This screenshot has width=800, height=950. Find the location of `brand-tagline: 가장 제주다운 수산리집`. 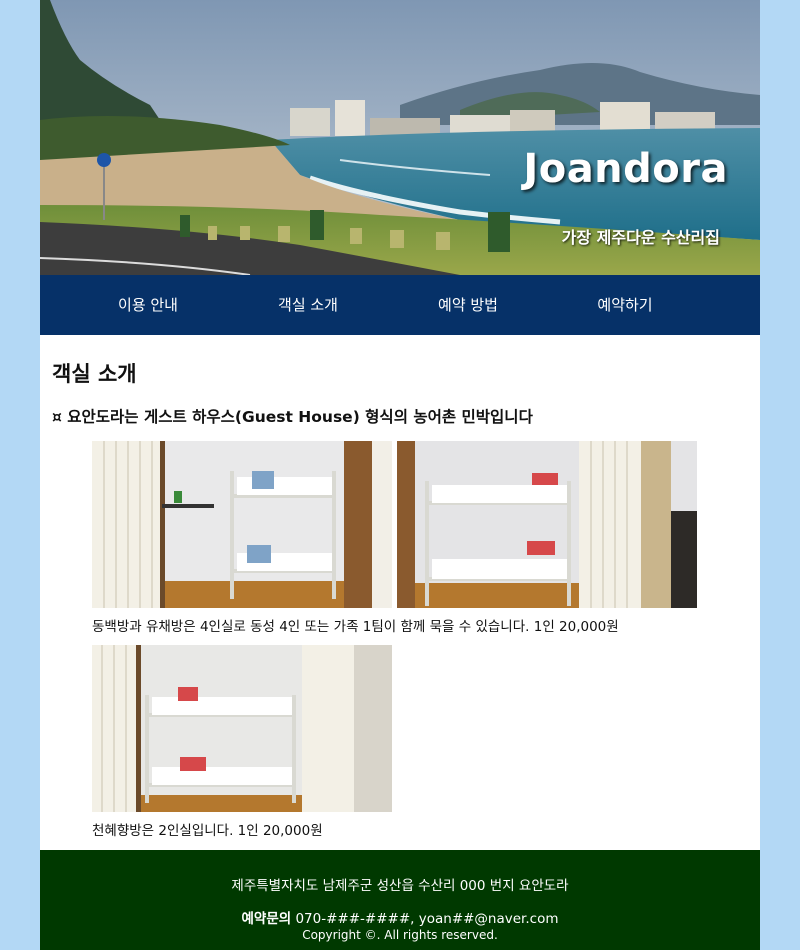

brand-tagline: 가장 제주다운 수산리집 is located at coordinates (640, 237).